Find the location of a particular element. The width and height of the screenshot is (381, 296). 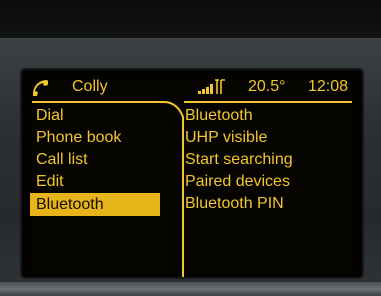

menu-item-label: Dial is located at coordinates (50, 115).